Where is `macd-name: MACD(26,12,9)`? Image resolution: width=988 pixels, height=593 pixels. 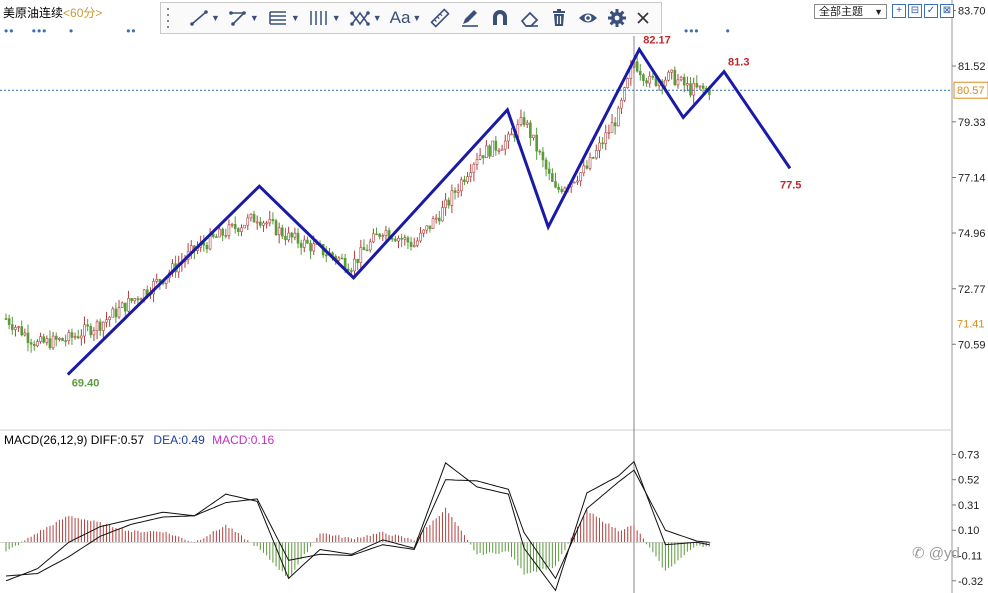 macd-name: MACD(26,12,9) is located at coordinates (46, 440).